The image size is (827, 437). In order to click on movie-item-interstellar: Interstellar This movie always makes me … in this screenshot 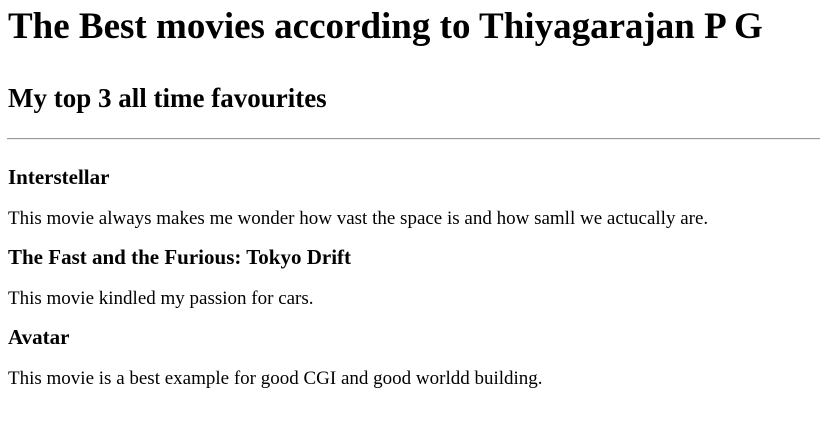, I will do `click(413, 197)`.